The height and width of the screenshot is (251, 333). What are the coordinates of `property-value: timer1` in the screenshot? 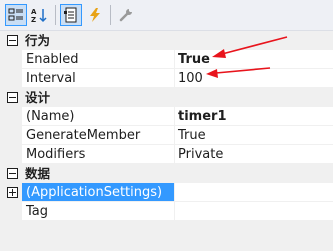 It's located at (254, 116).